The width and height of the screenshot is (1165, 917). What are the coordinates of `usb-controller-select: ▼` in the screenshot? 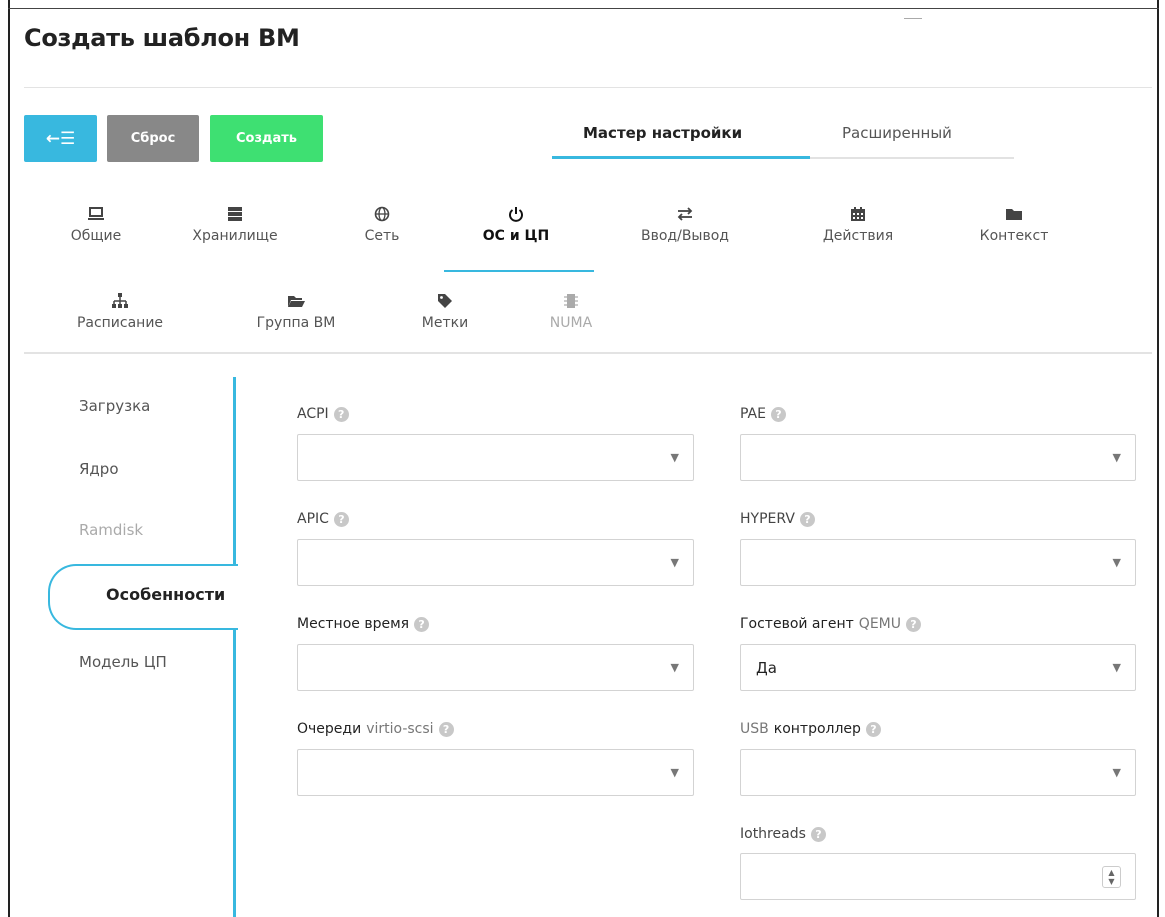 It's located at (938, 772).